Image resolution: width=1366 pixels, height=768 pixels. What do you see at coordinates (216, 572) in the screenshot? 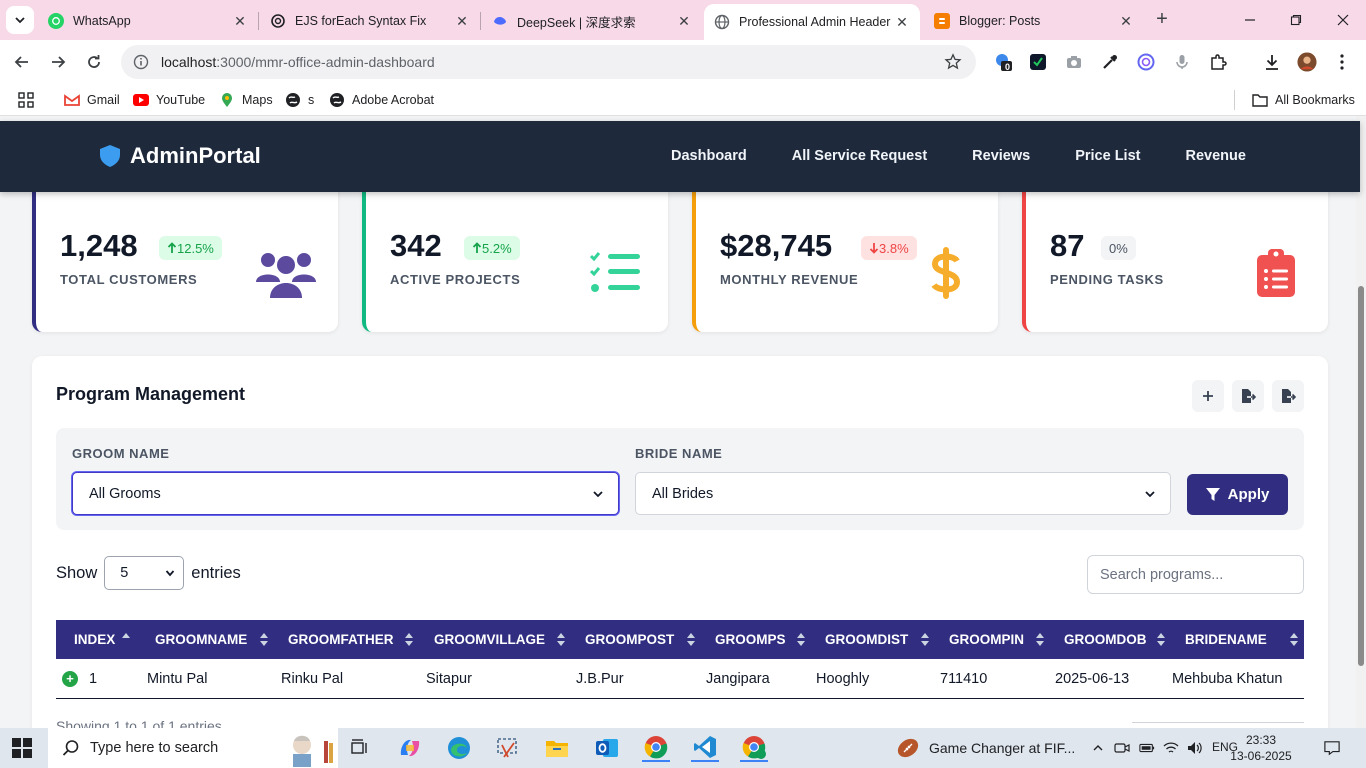
I see `entries-label: entries` at bounding box center [216, 572].